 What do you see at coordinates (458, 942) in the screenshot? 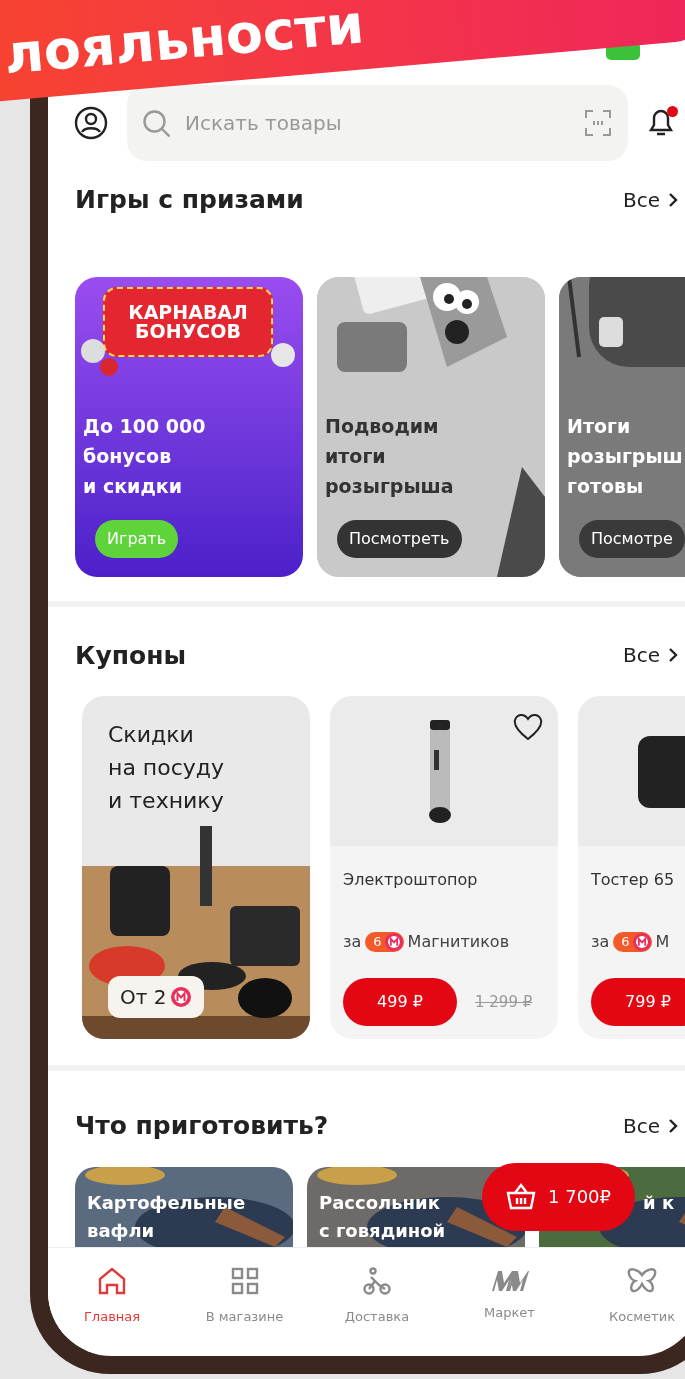
I see `points-unit: Магнитиков` at bounding box center [458, 942].